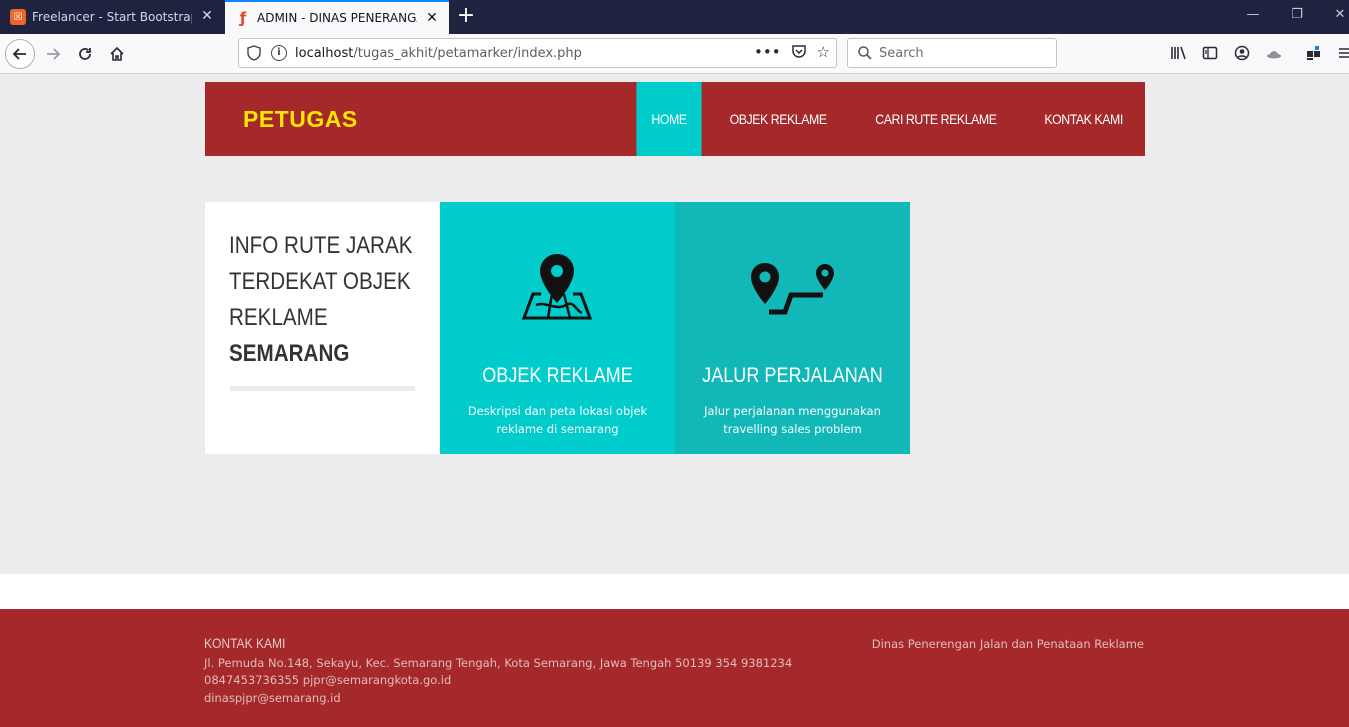 The image size is (1349, 727). Describe the element at coordinates (901, 53) in the screenshot. I see `search-placeholder: Search` at that location.